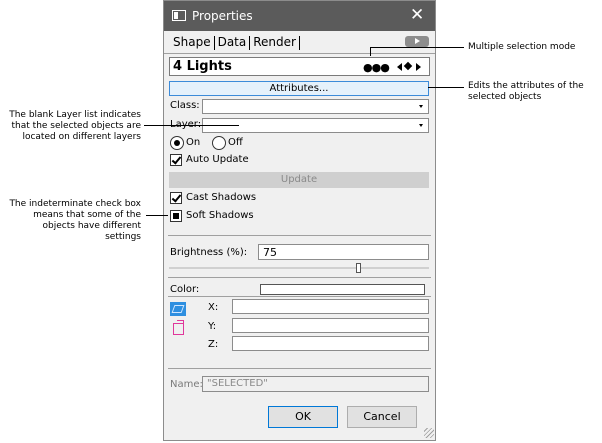 The height and width of the screenshot is (443, 602). Describe the element at coordinates (222, 16) in the screenshot. I see `window-title: Properties` at that location.